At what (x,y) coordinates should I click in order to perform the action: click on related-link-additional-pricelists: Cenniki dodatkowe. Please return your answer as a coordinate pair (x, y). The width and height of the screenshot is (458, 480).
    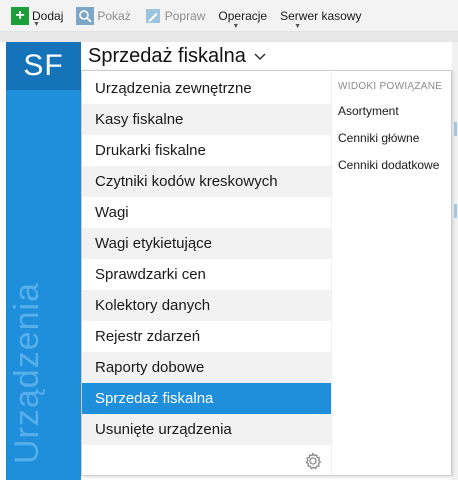
    Looking at the image, I should click on (394, 171).